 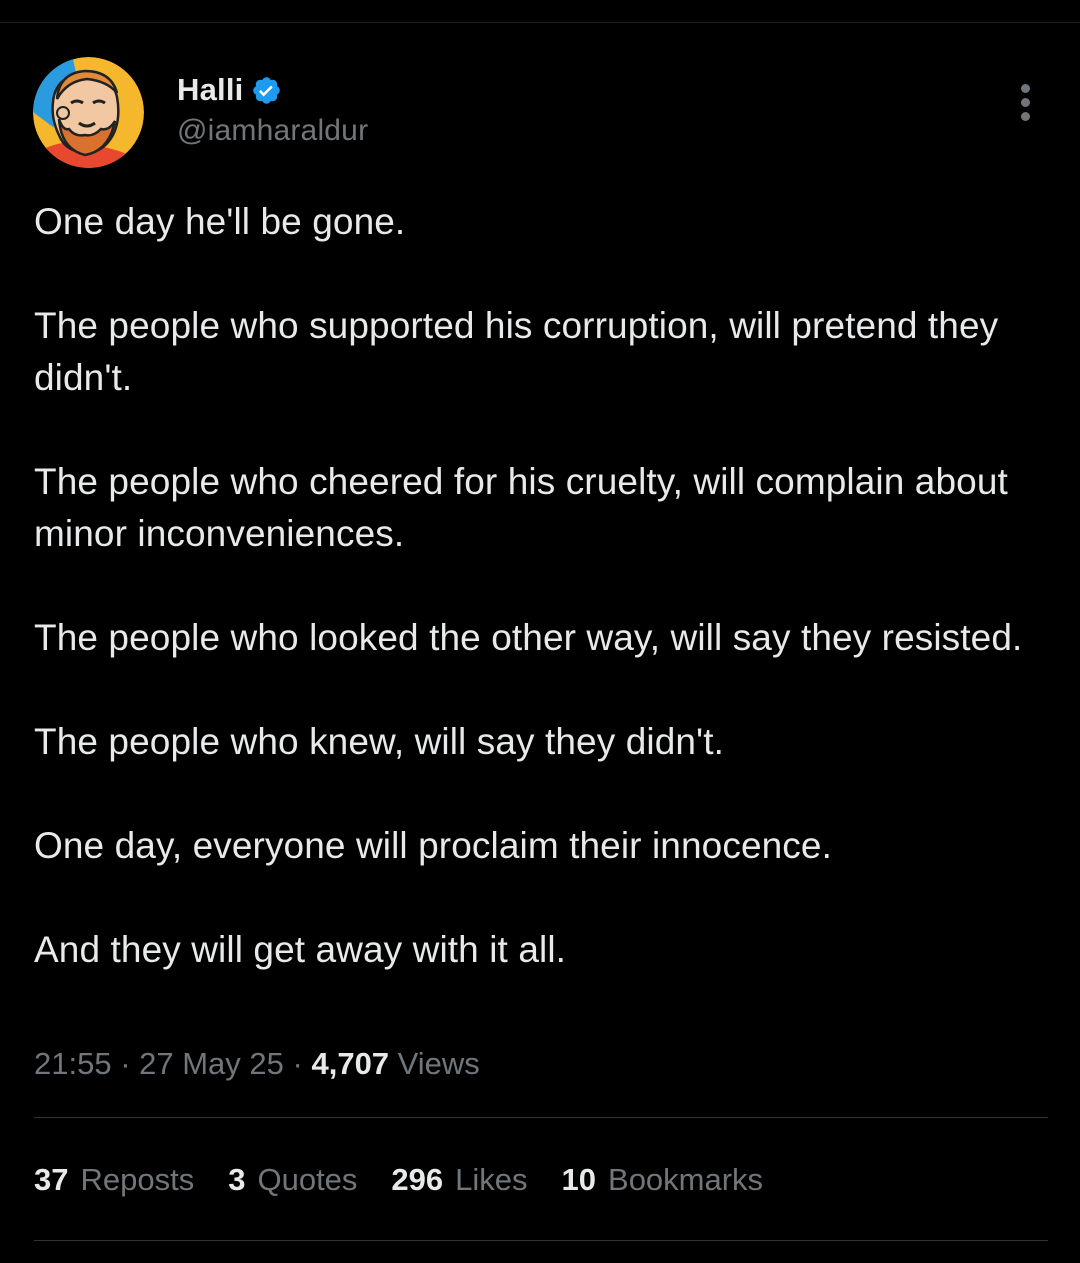 What do you see at coordinates (307, 1179) in the screenshot?
I see `quotes-label: Quotes` at bounding box center [307, 1179].